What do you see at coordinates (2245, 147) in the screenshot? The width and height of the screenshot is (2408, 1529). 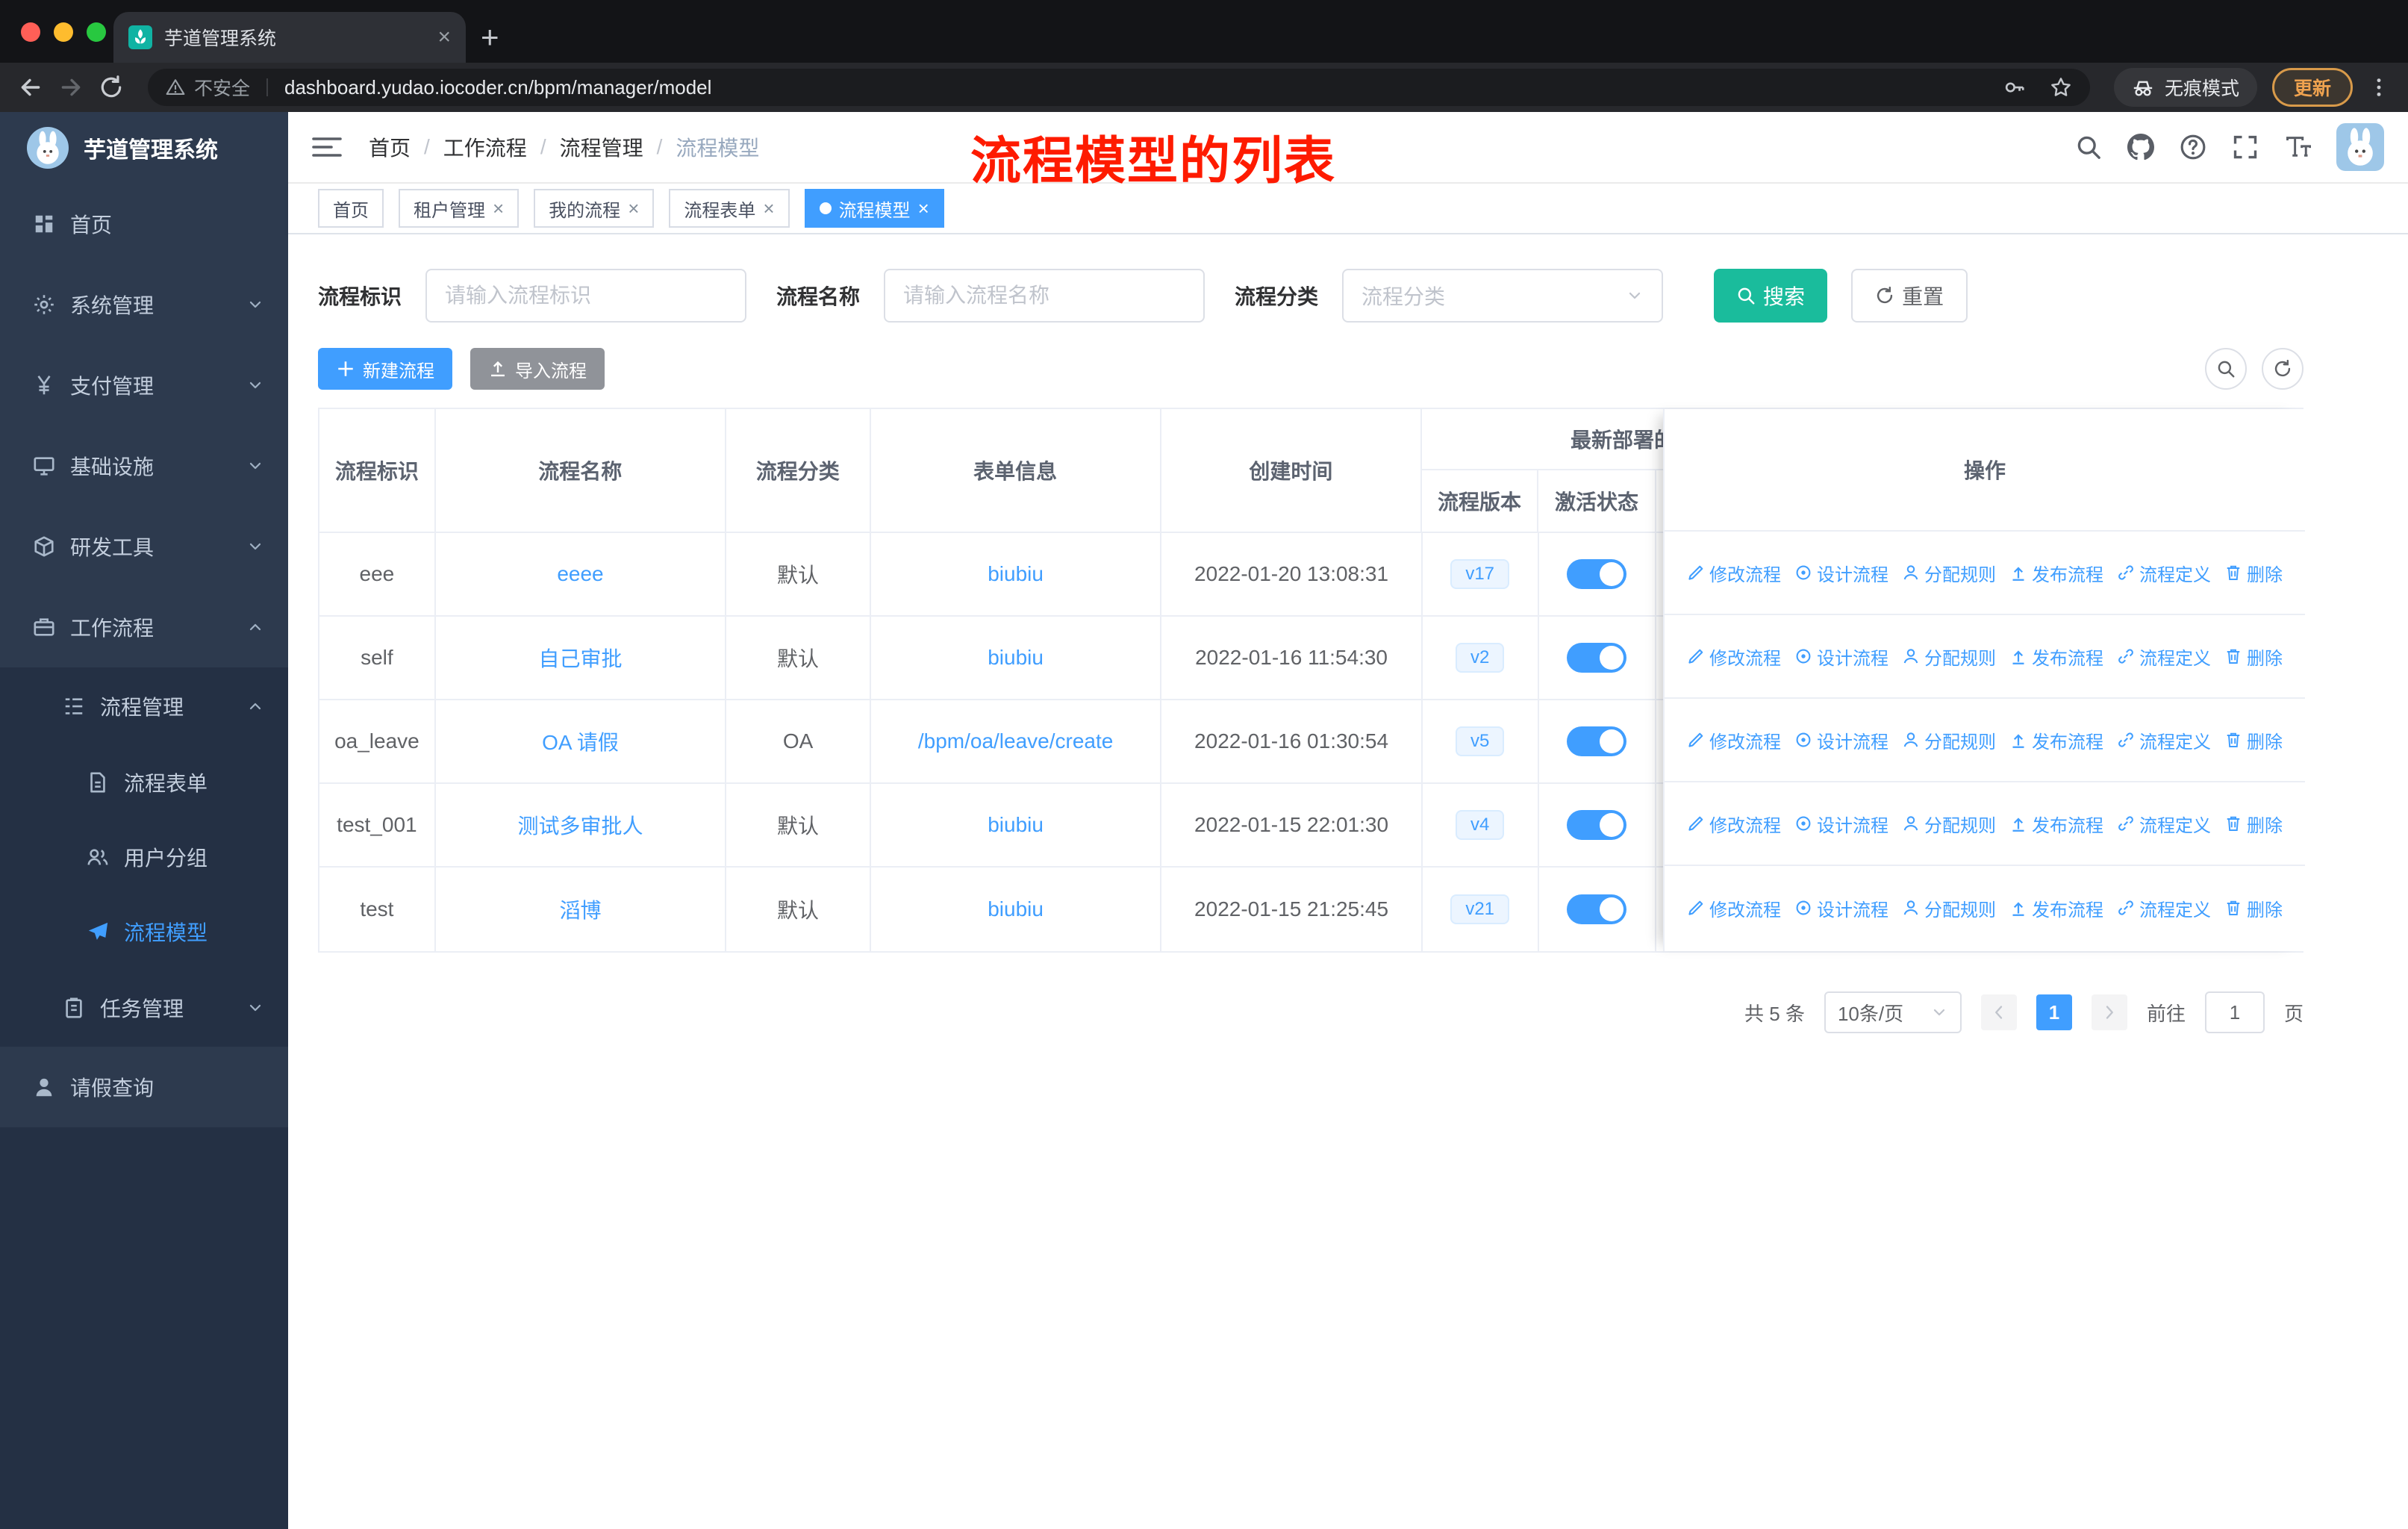 I see `fullscreen-icon` at bounding box center [2245, 147].